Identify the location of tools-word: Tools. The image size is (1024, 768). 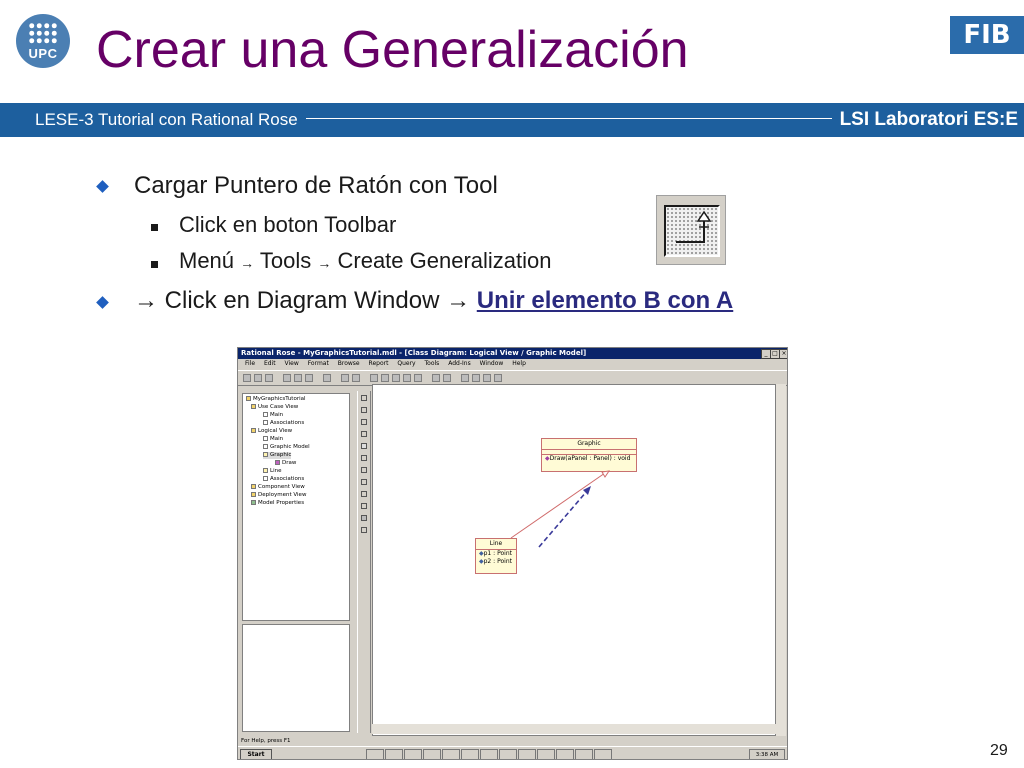
(285, 260).